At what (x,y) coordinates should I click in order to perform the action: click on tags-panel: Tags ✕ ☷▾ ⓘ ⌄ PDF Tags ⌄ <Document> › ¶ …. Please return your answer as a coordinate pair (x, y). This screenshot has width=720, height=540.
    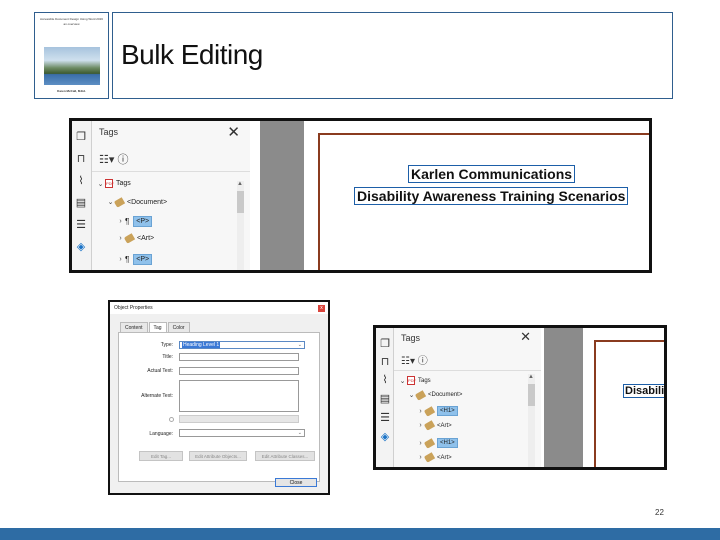
    Looking at the image, I should click on (171, 195).